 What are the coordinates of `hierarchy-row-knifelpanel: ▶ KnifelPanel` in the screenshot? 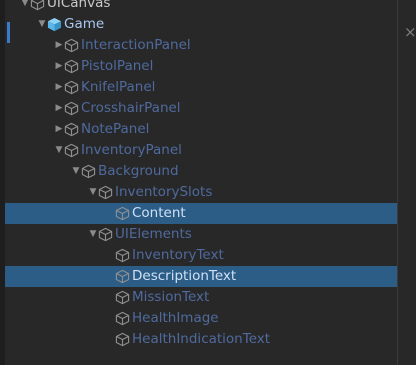 It's located at (201, 87).